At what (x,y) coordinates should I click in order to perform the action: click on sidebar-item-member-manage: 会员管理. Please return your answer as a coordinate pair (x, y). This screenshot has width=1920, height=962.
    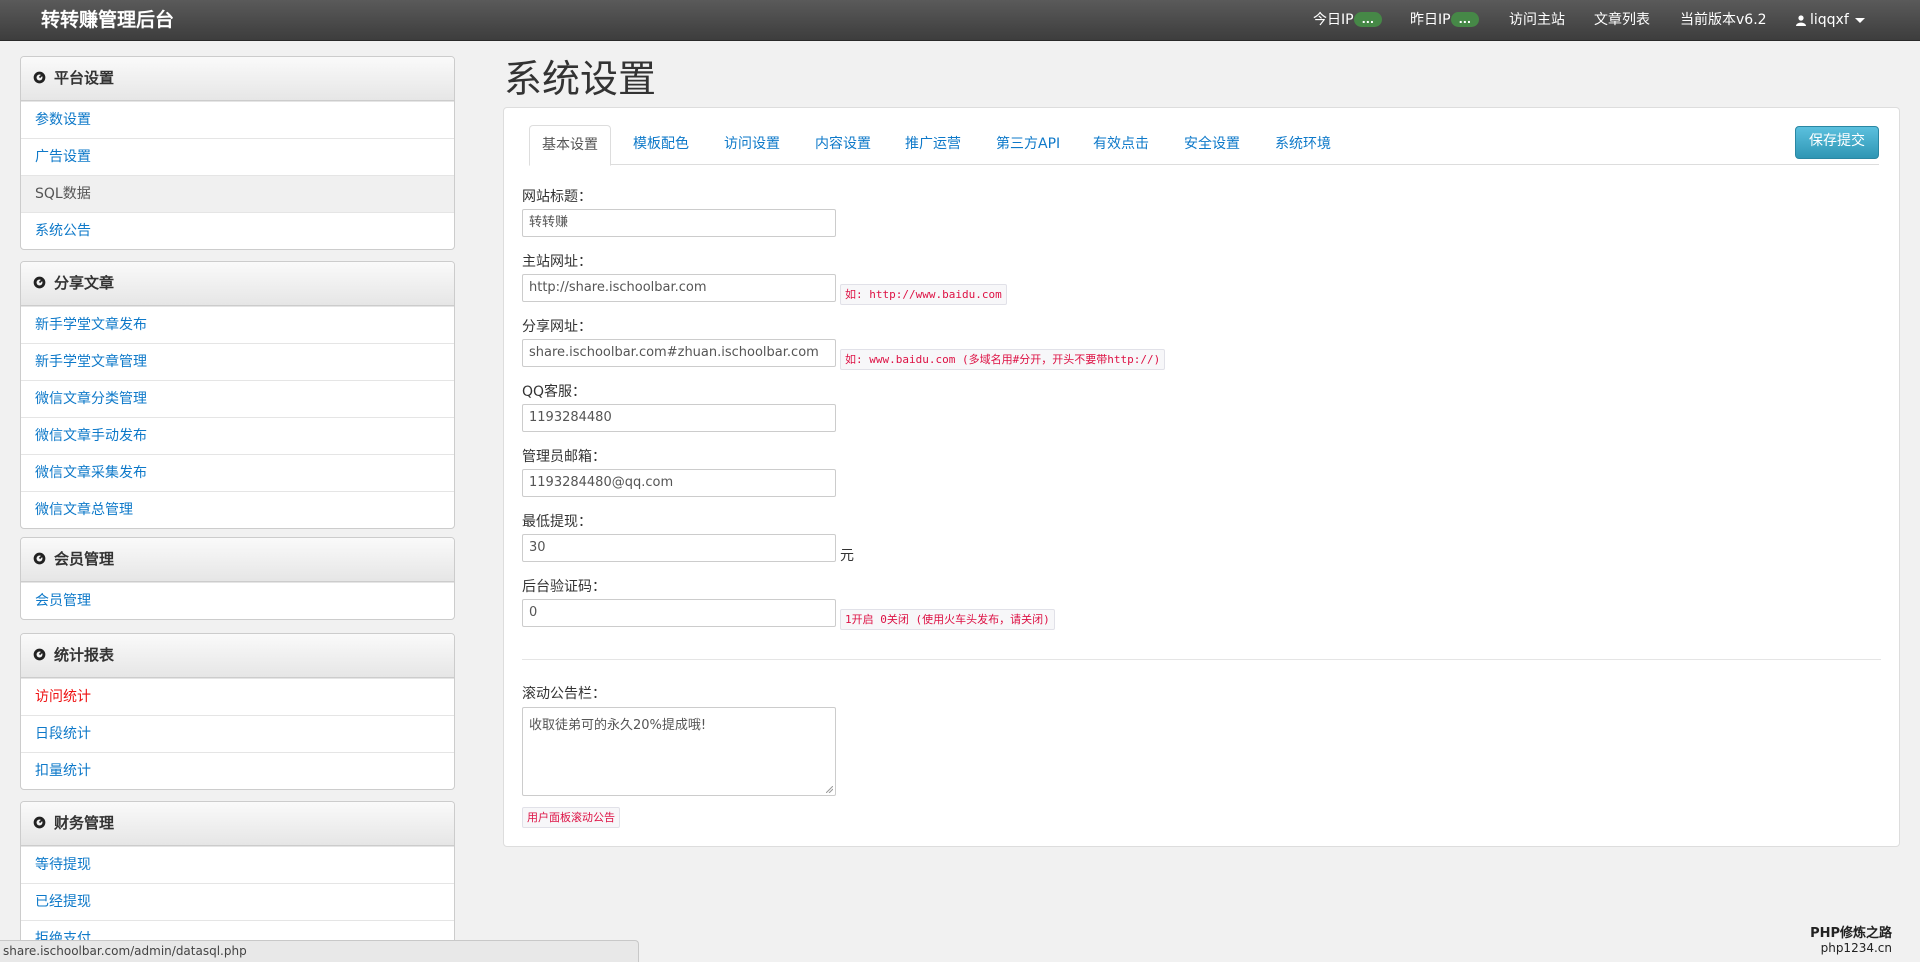
    Looking at the image, I should click on (237, 600).